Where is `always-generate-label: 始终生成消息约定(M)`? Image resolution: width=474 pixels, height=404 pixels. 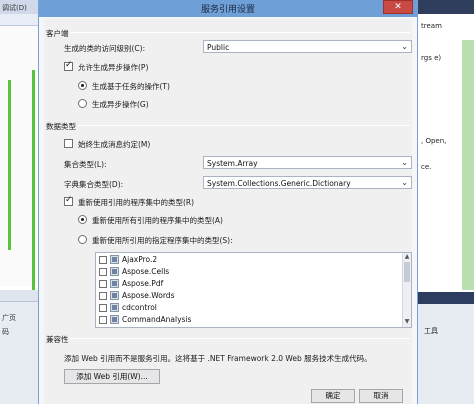
always-generate-label: 始终生成消息约定(M) is located at coordinates (114, 144).